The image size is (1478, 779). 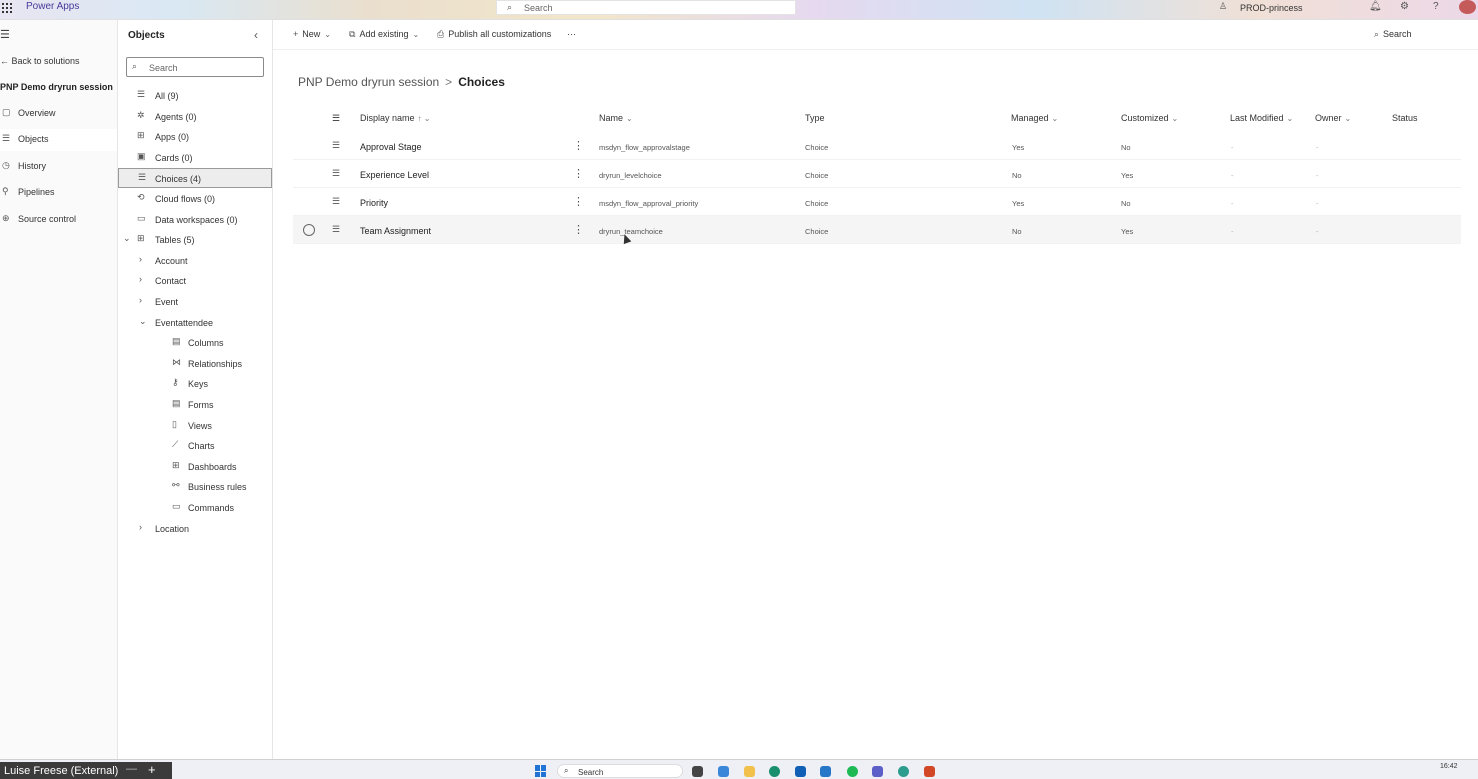 I want to click on environment-name: PROD-princess, so click(x=1271, y=8).